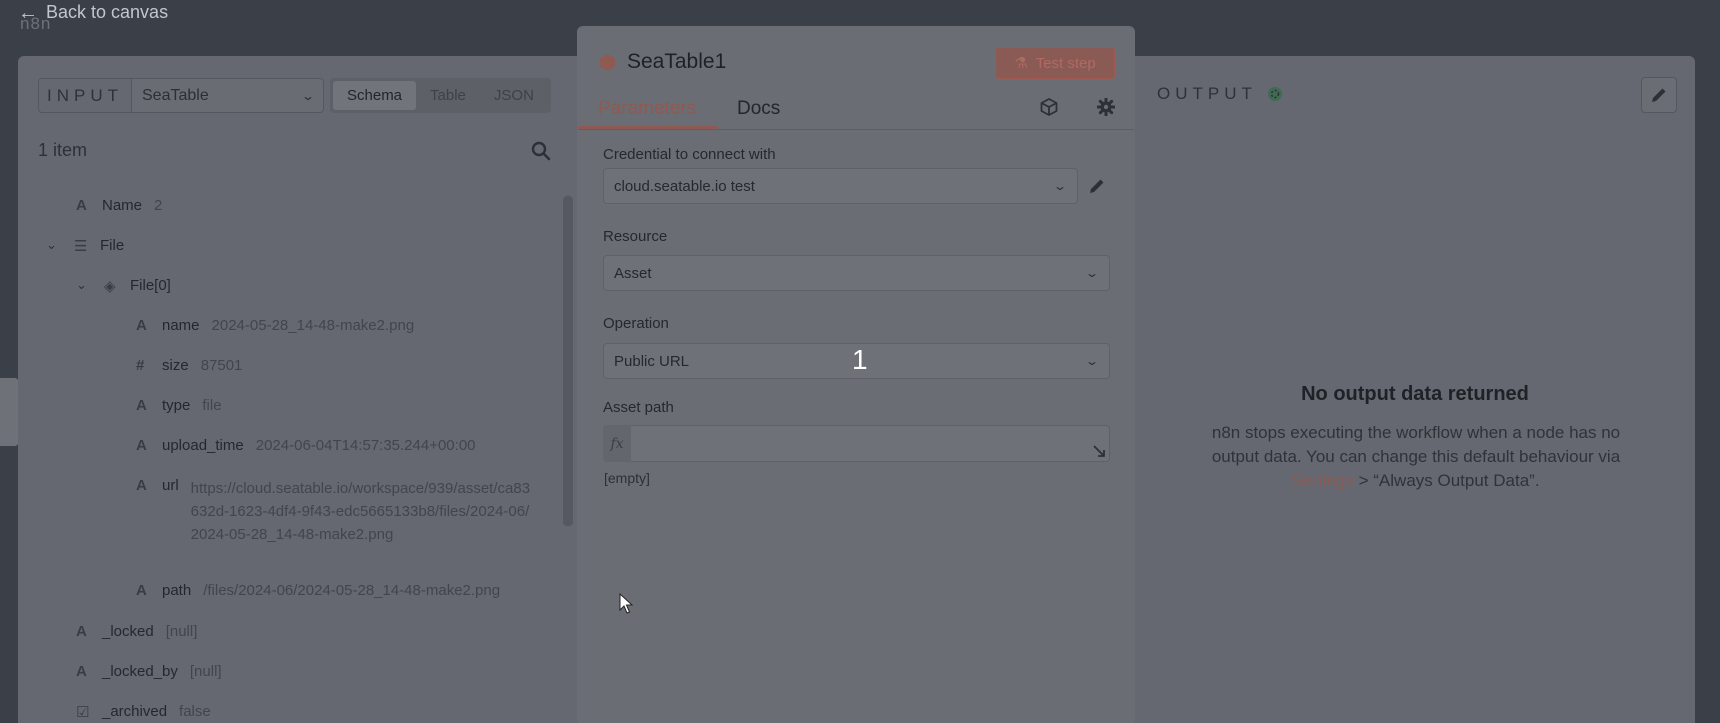 This screenshot has height=723, width=1720. I want to click on schema-row: A _locked_by [null], so click(149, 671).